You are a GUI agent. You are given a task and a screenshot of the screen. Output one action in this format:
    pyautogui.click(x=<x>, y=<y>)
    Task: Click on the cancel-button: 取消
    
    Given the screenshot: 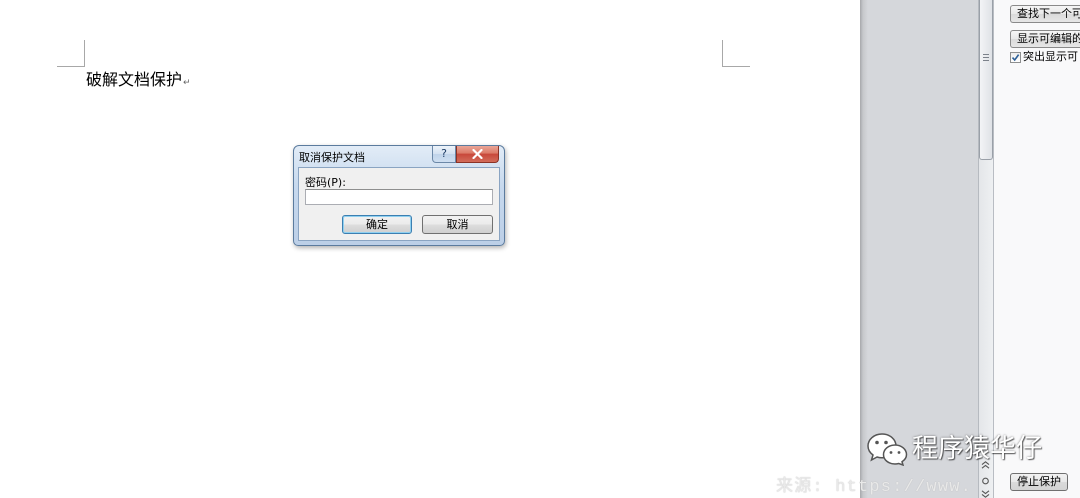 What is the action you would take?
    pyautogui.click(x=457, y=224)
    